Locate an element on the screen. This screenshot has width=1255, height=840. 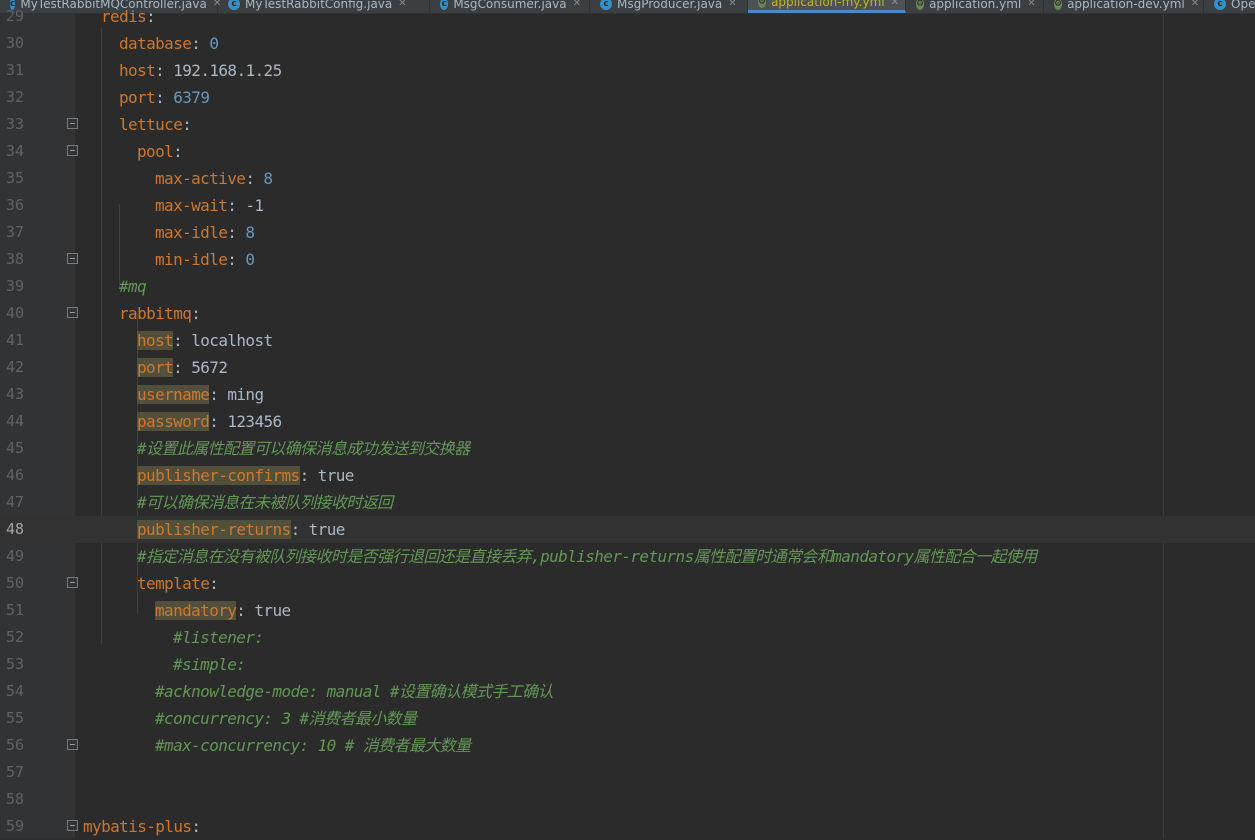
code-line: 59 mybatis-plus: is located at coordinates (627, 826).